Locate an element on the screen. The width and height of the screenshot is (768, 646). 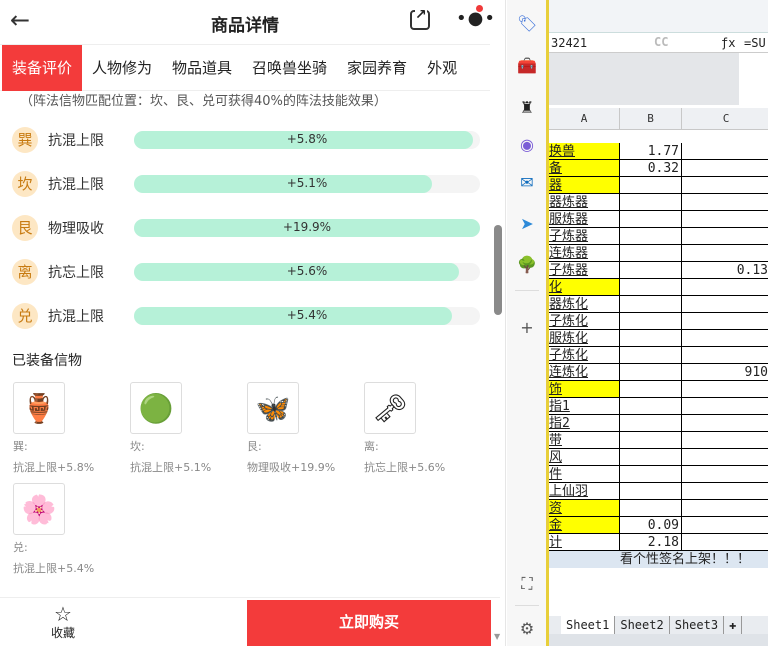
cell-c: 0.13 is located at coordinates (725, 270).